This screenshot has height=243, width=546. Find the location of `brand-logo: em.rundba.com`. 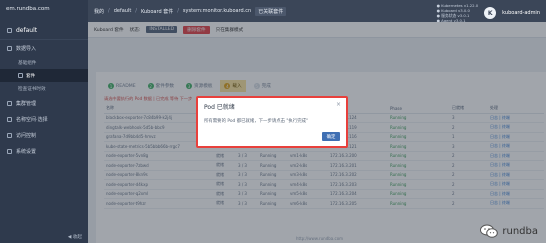

brand-logo: em.rundba.com is located at coordinates (28, 9).